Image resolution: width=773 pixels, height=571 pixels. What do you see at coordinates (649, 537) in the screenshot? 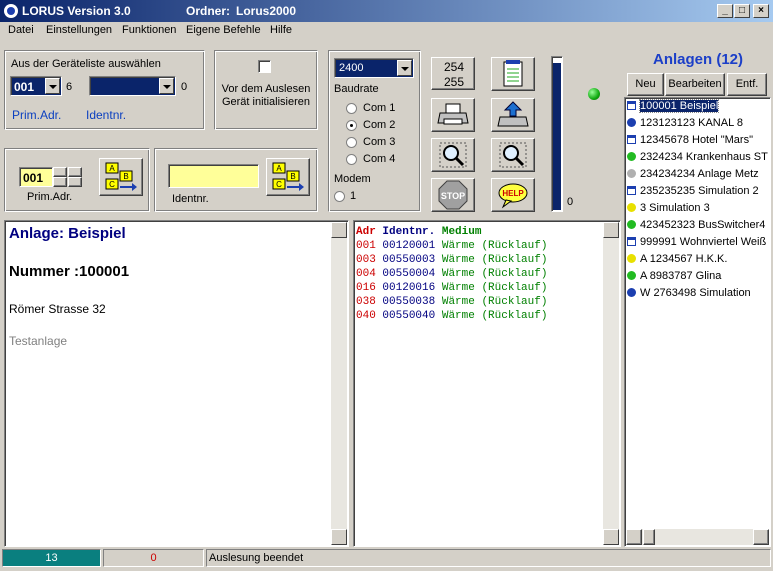
I see `scroll-thumb` at bounding box center [649, 537].